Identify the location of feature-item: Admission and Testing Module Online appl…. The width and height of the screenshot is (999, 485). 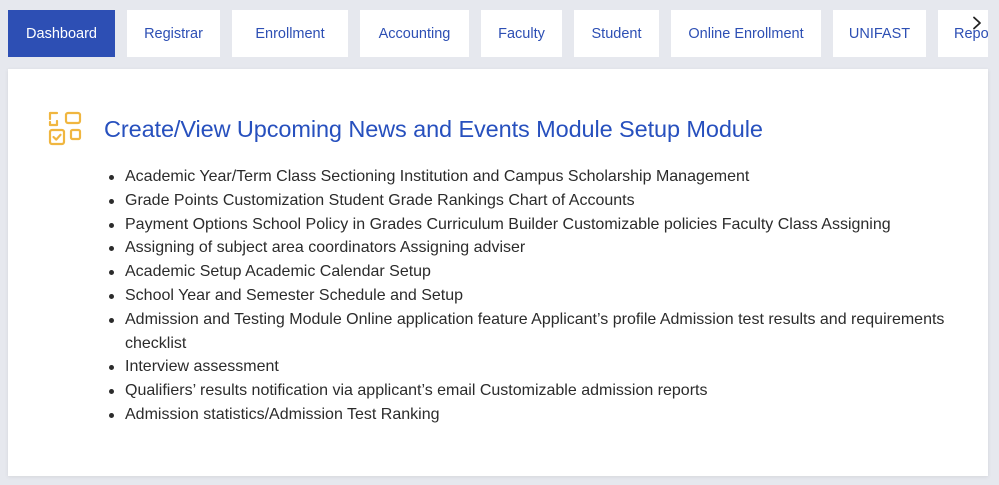
(527, 332).